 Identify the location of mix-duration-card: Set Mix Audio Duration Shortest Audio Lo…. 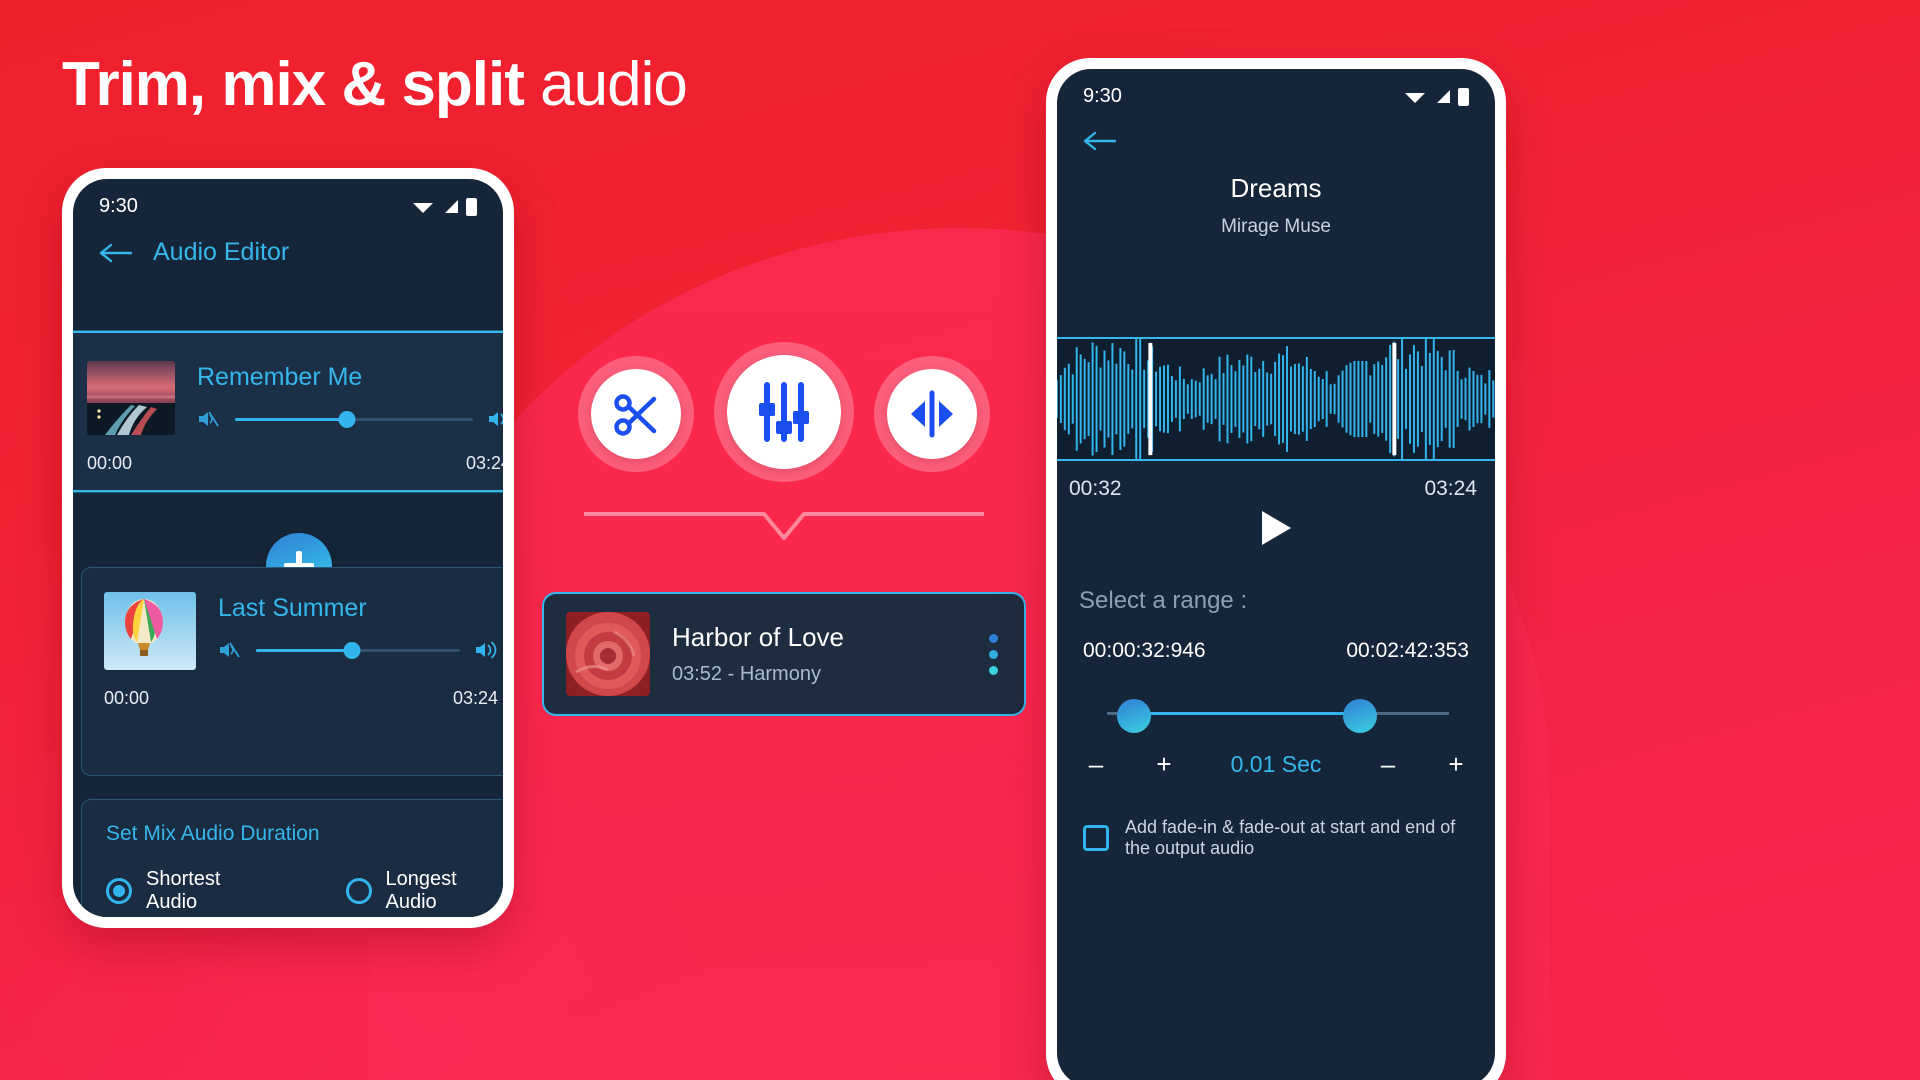
(292, 858).